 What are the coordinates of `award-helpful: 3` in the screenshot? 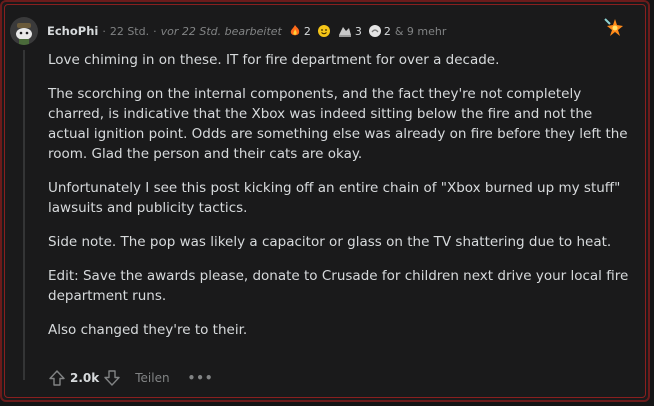 It's located at (349, 31).